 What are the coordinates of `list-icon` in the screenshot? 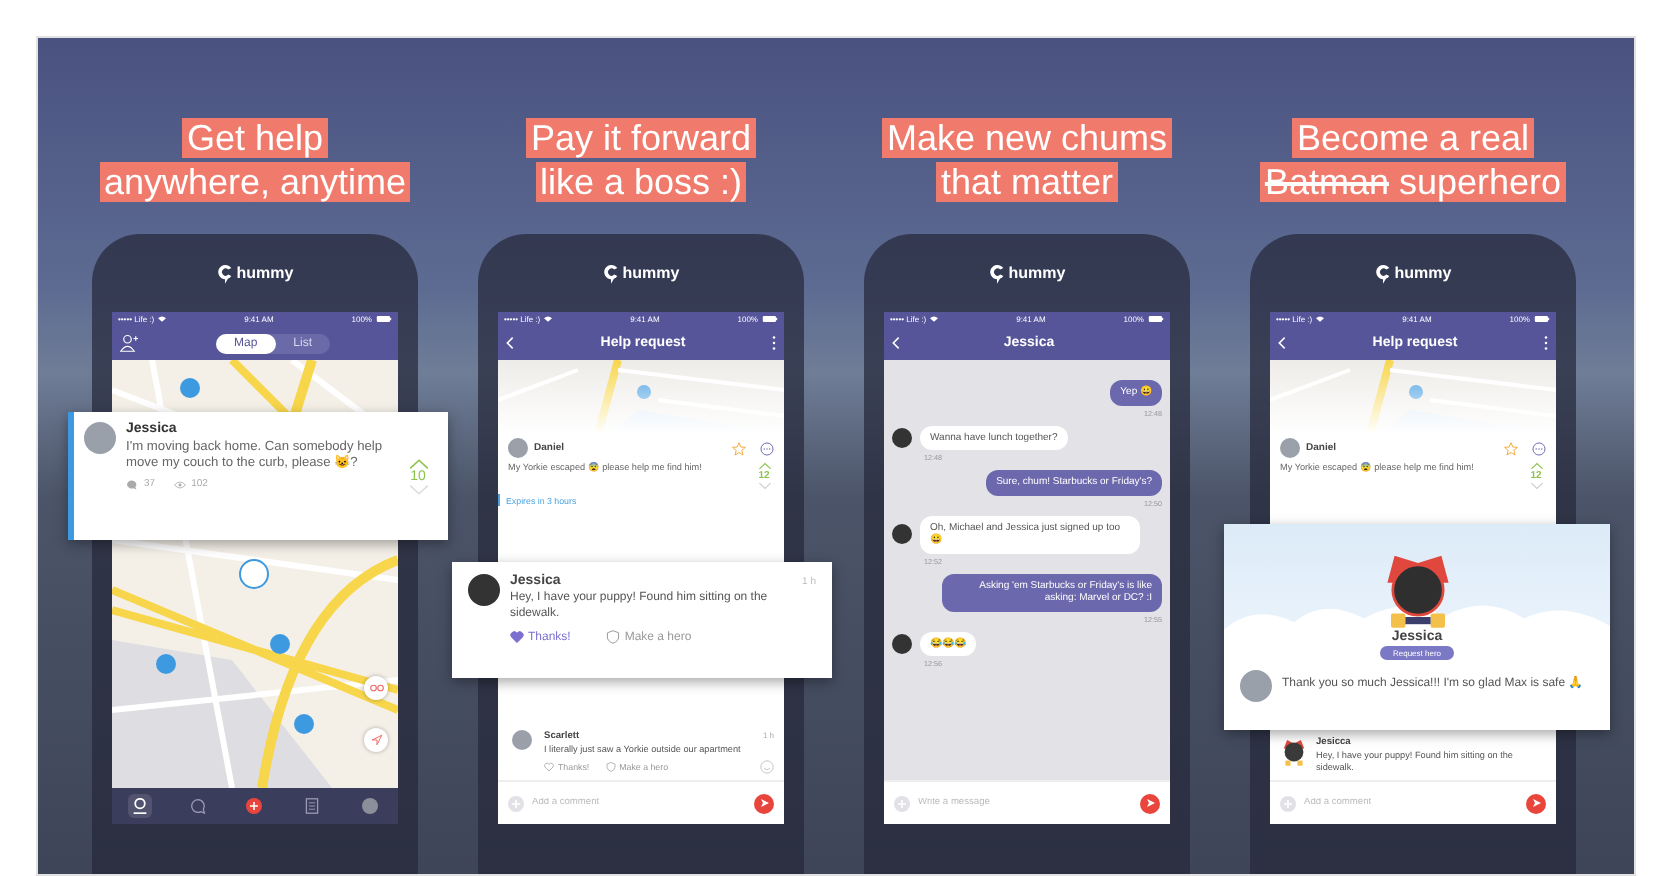 It's located at (312, 806).